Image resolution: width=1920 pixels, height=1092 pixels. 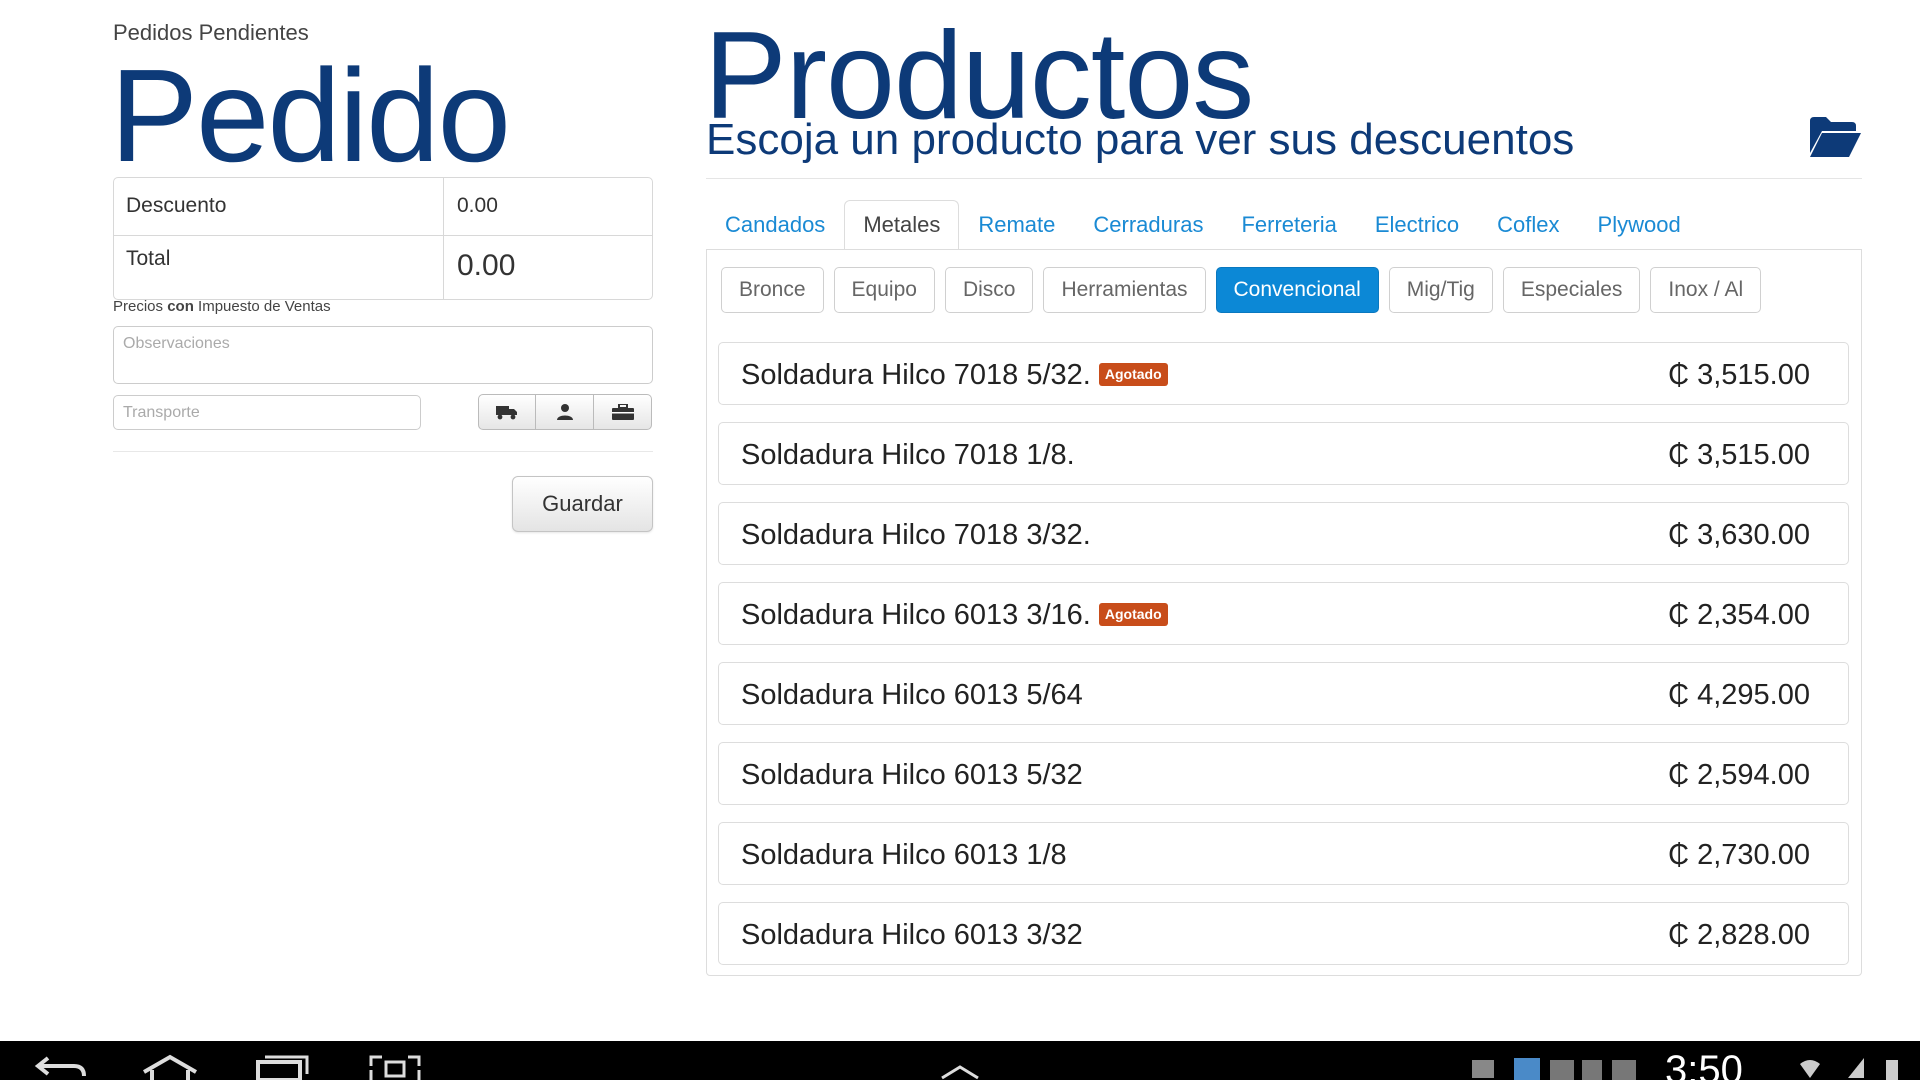 I want to click on discount-value: 0.00, so click(x=477, y=205).